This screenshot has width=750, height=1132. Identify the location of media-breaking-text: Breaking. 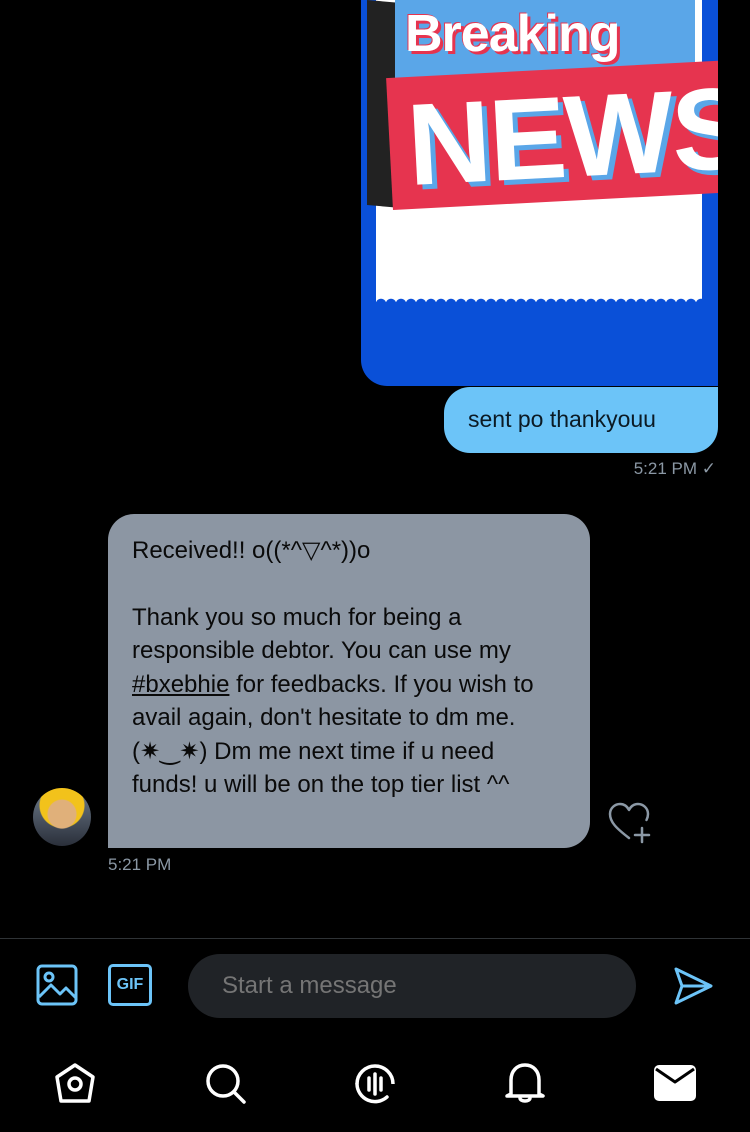
(513, 34).